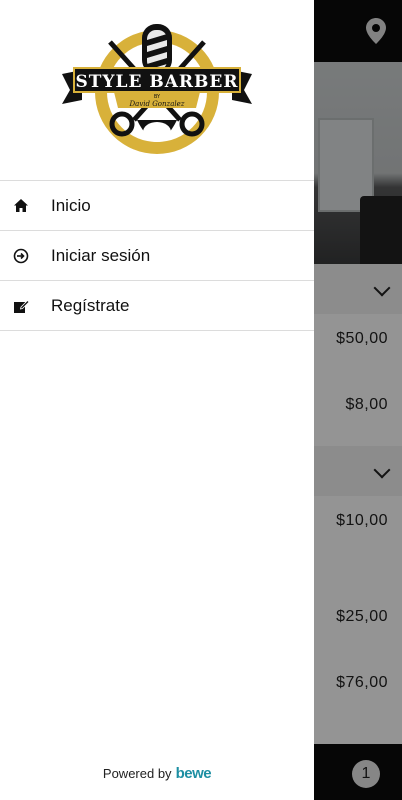 This screenshot has height=800, width=402. I want to click on menu-item-label: Regístrate, so click(90, 305).